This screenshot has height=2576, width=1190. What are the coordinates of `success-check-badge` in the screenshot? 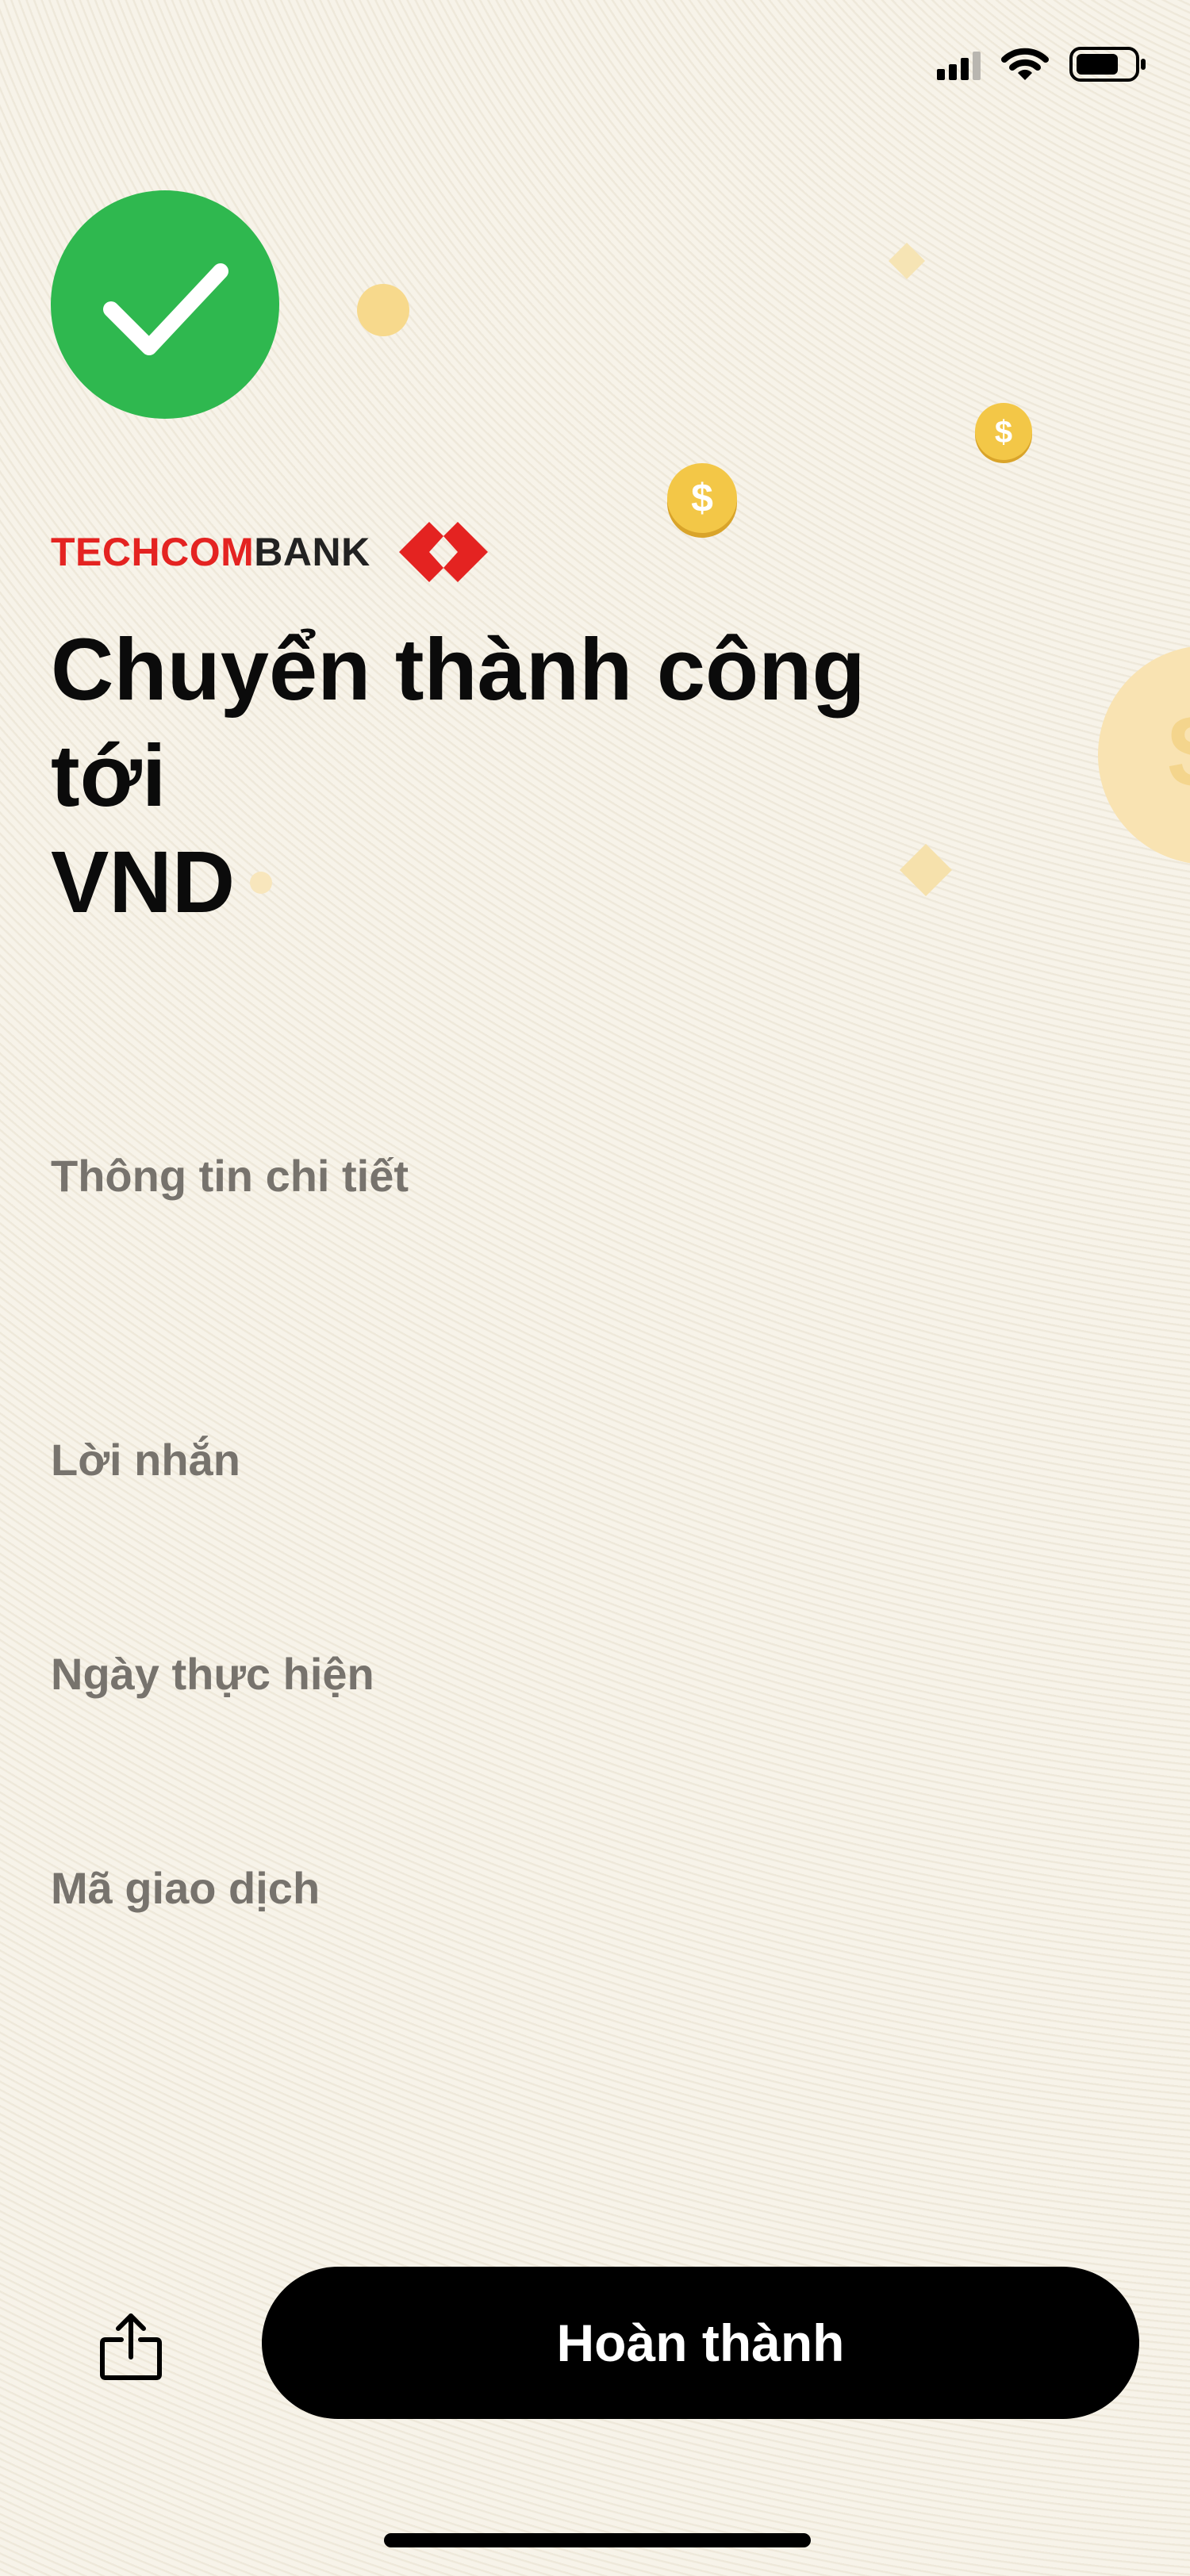 It's located at (165, 305).